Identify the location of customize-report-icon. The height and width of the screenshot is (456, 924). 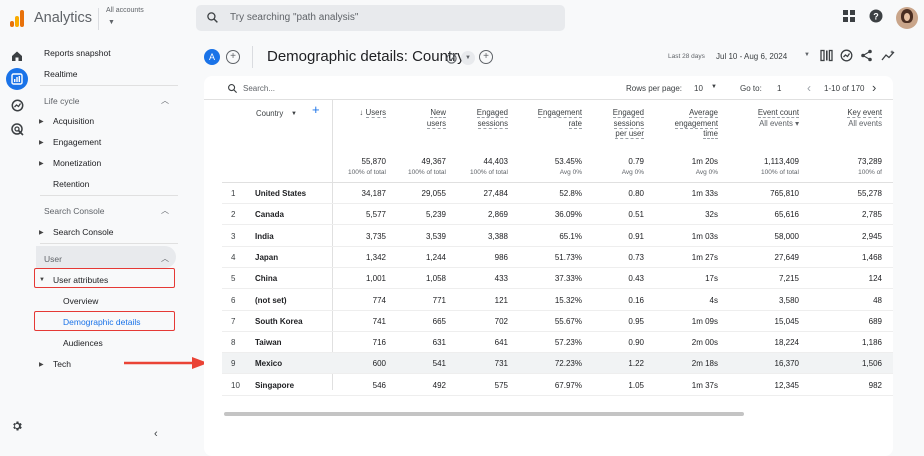
(826, 55).